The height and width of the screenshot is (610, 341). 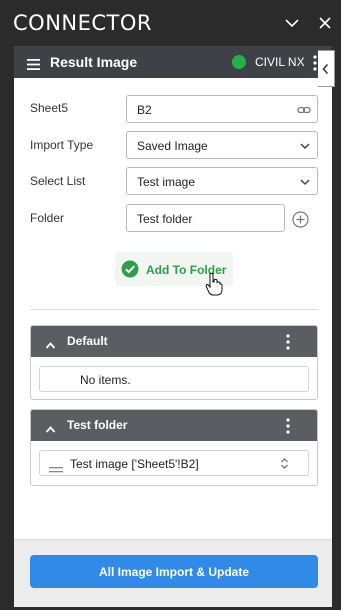 I want to click on group-header: Default, so click(x=174, y=341).